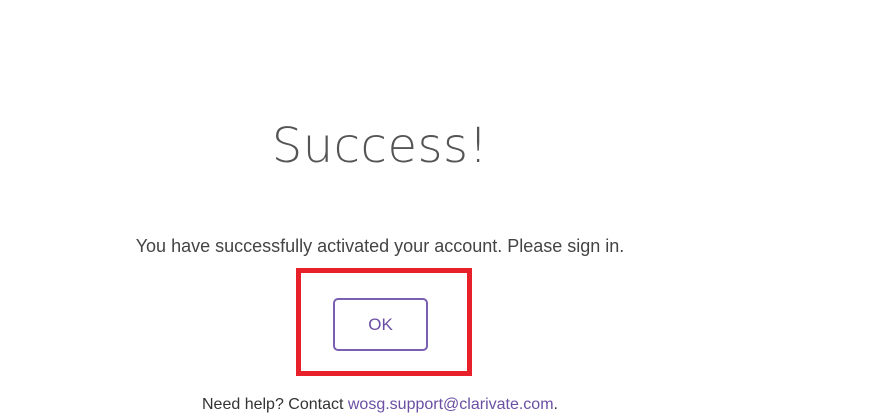 This screenshot has width=896, height=417. I want to click on success-title: Success!, so click(380, 146).